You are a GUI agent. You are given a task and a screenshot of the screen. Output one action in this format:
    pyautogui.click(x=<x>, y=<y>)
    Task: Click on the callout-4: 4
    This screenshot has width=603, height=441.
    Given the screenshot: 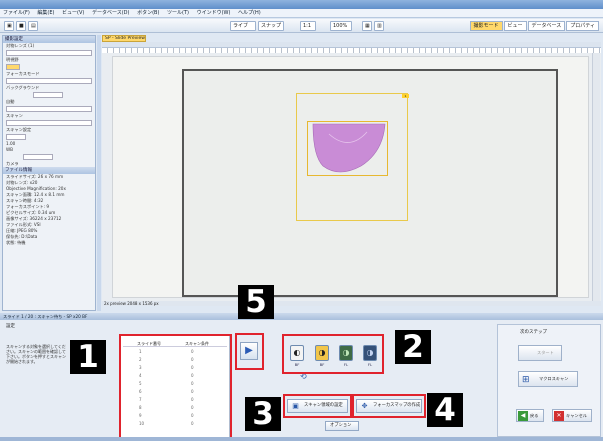 What is the action you would take?
    pyautogui.click(x=445, y=410)
    